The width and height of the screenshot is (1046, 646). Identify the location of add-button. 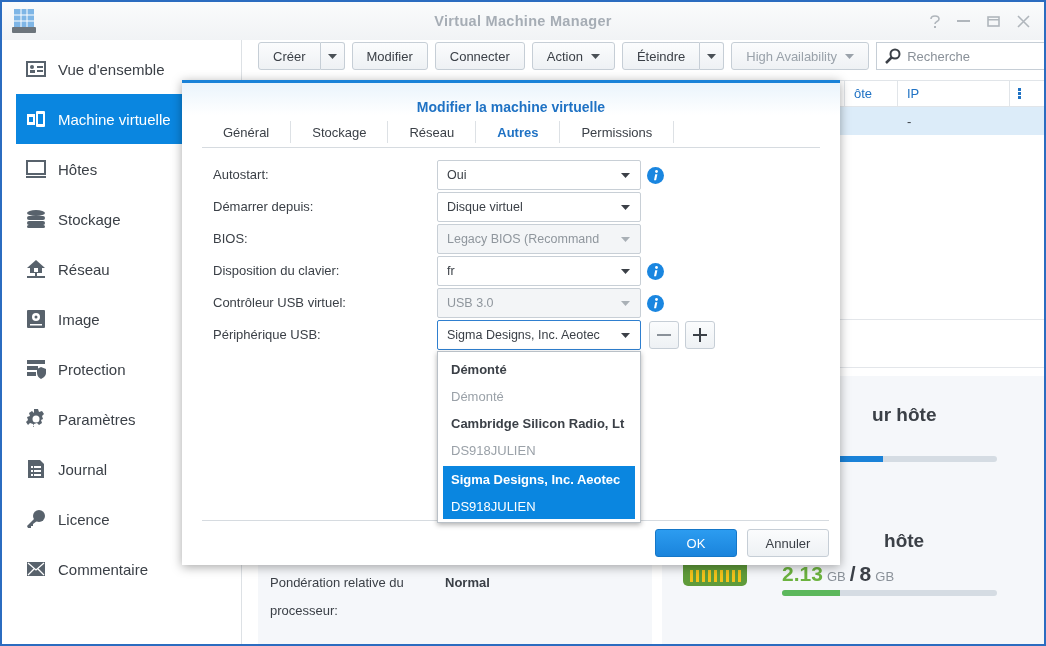
(700, 335).